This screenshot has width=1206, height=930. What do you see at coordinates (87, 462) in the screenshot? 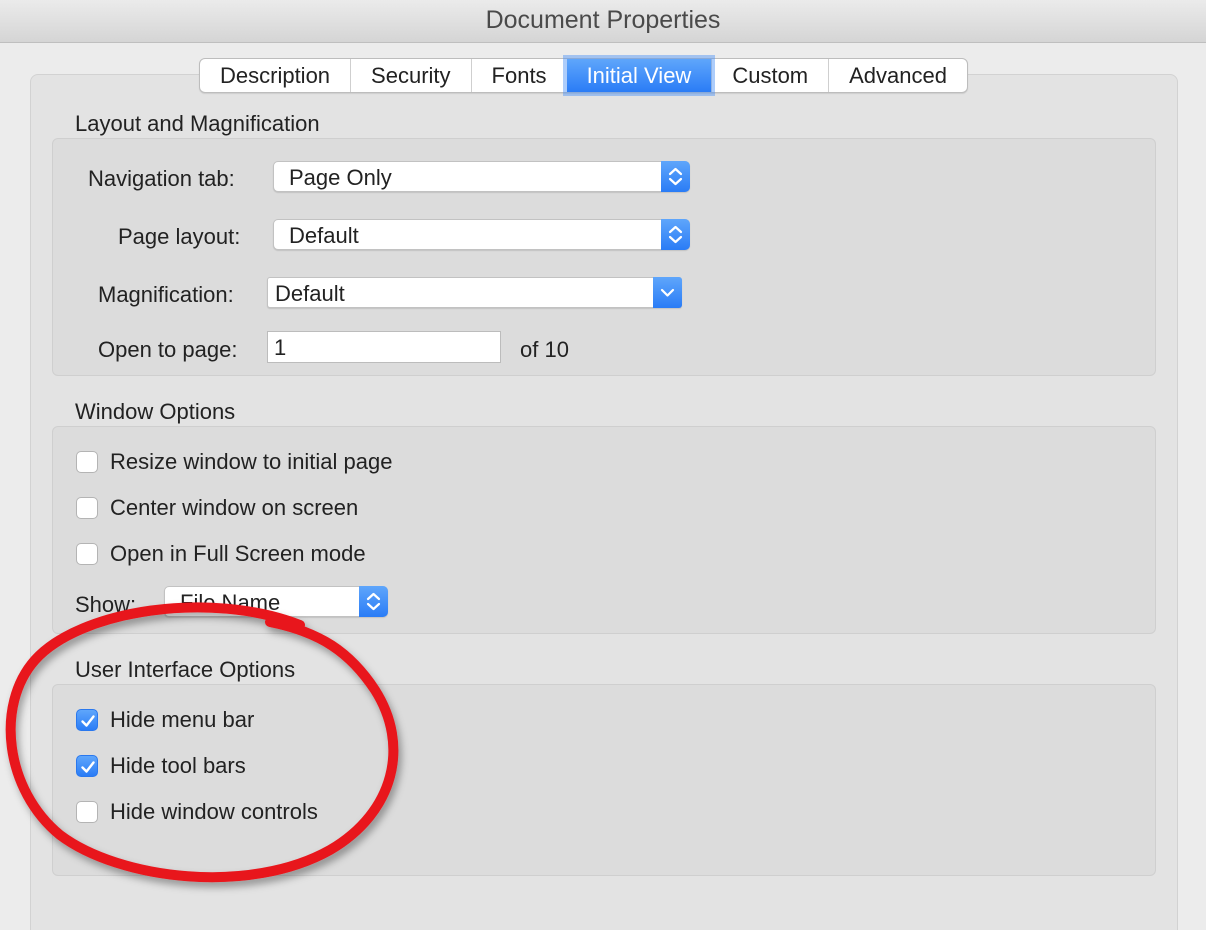
I see `resize-window-checkbox` at bounding box center [87, 462].